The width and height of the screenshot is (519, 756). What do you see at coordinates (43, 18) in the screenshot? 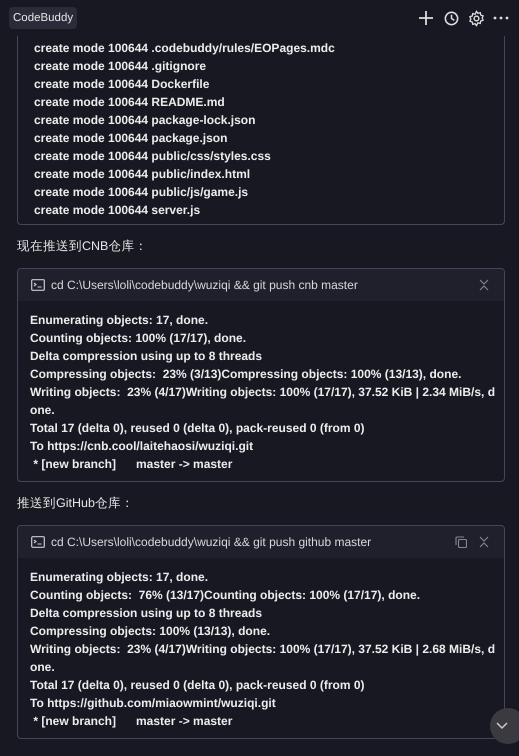
I see `app-title: CodeBuddy` at bounding box center [43, 18].